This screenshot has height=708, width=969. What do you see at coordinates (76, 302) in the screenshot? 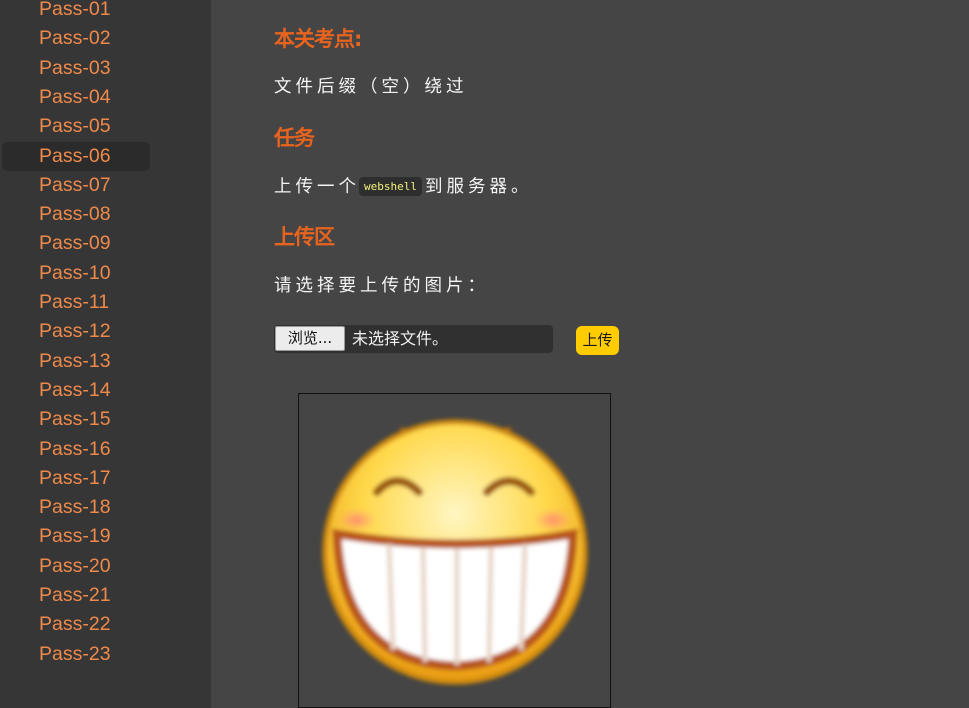
I see `sidebar-item-pass-11: Pass-11` at bounding box center [76, 302].